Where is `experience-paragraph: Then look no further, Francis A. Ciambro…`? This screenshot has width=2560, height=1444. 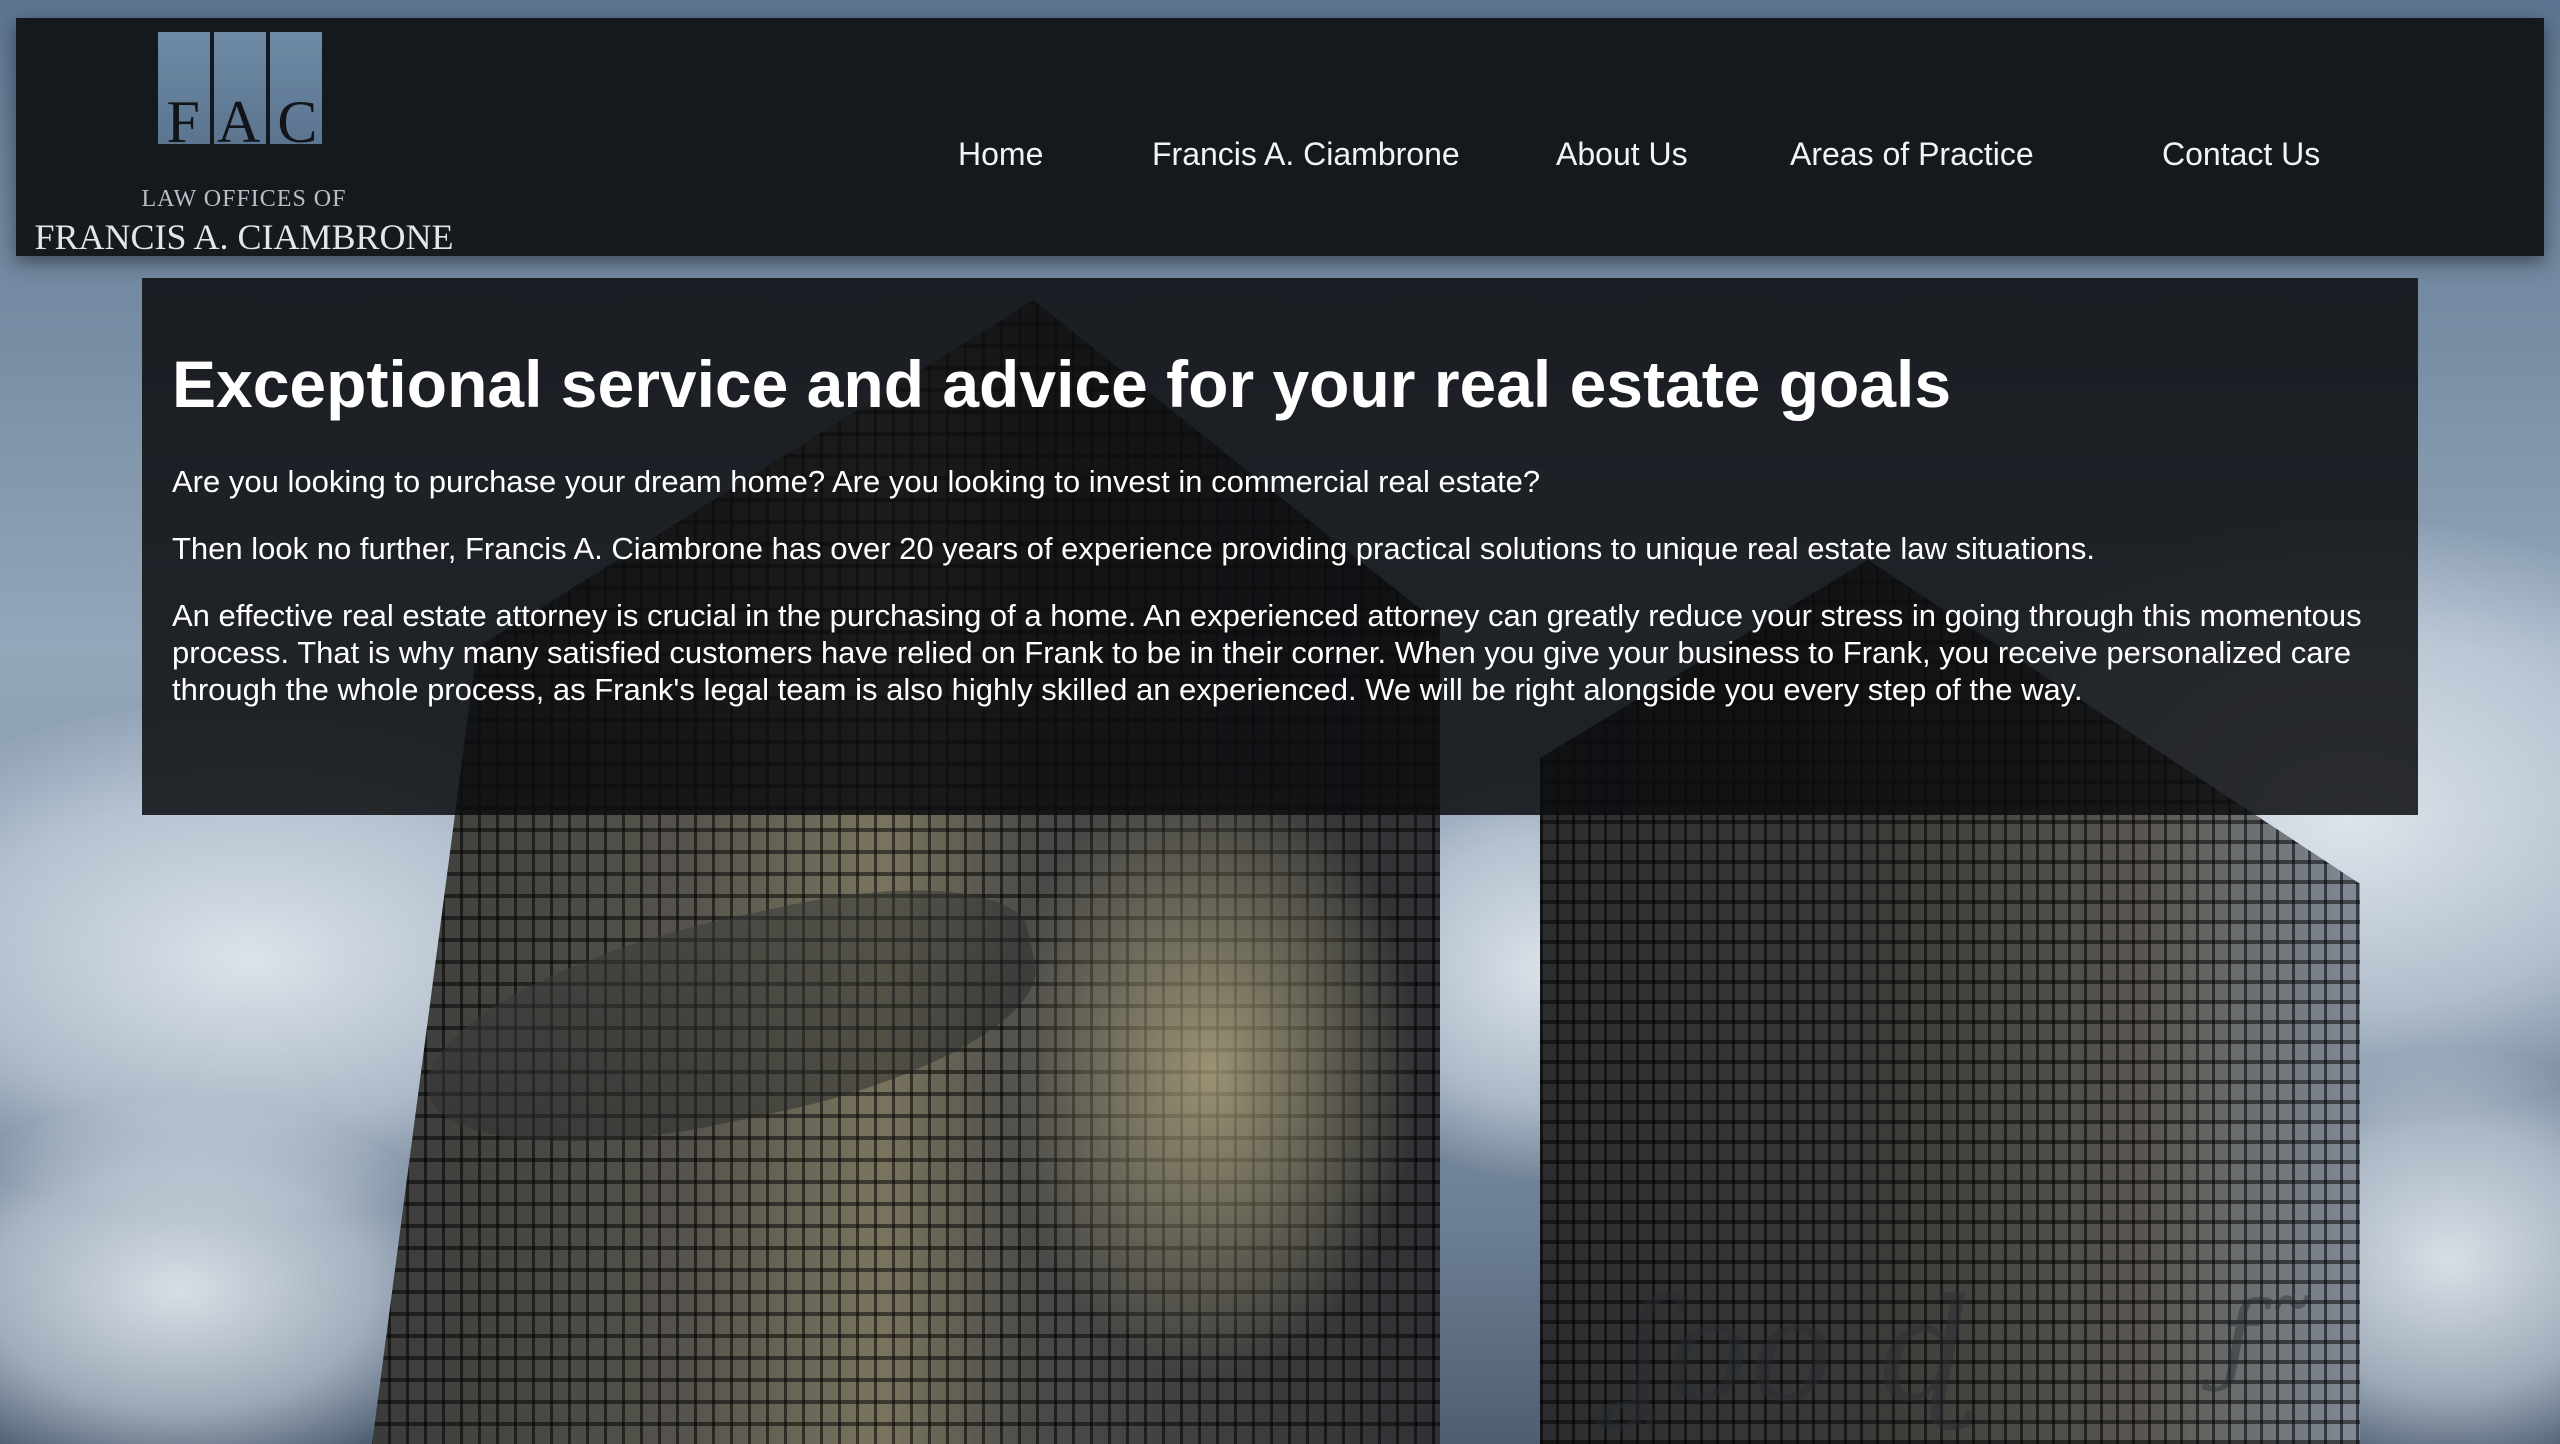 experience-paragraph: Then look no further, Francis A. Ciambro… is located at coordinates (1134, 548).